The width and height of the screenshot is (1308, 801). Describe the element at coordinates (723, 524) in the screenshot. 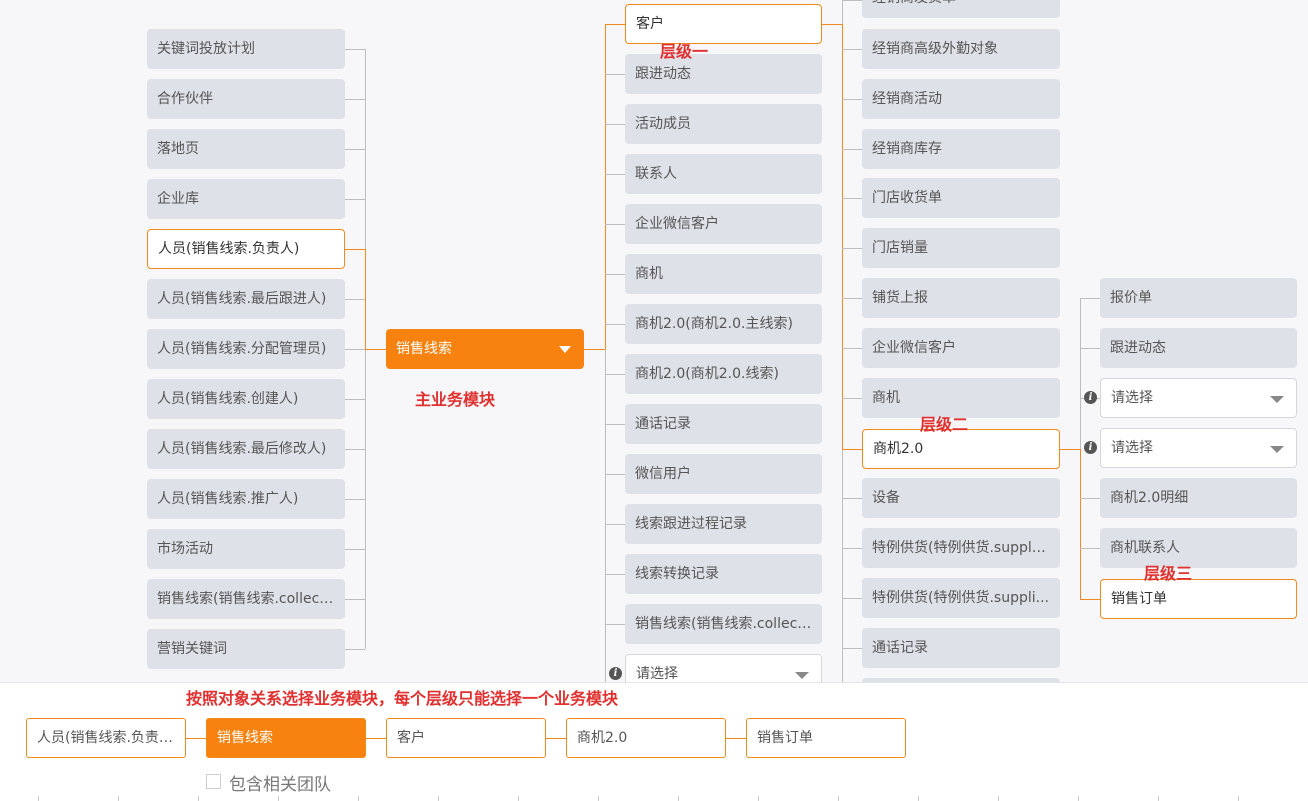

I see `level1-node: 线索跟进过程记录` at that location.